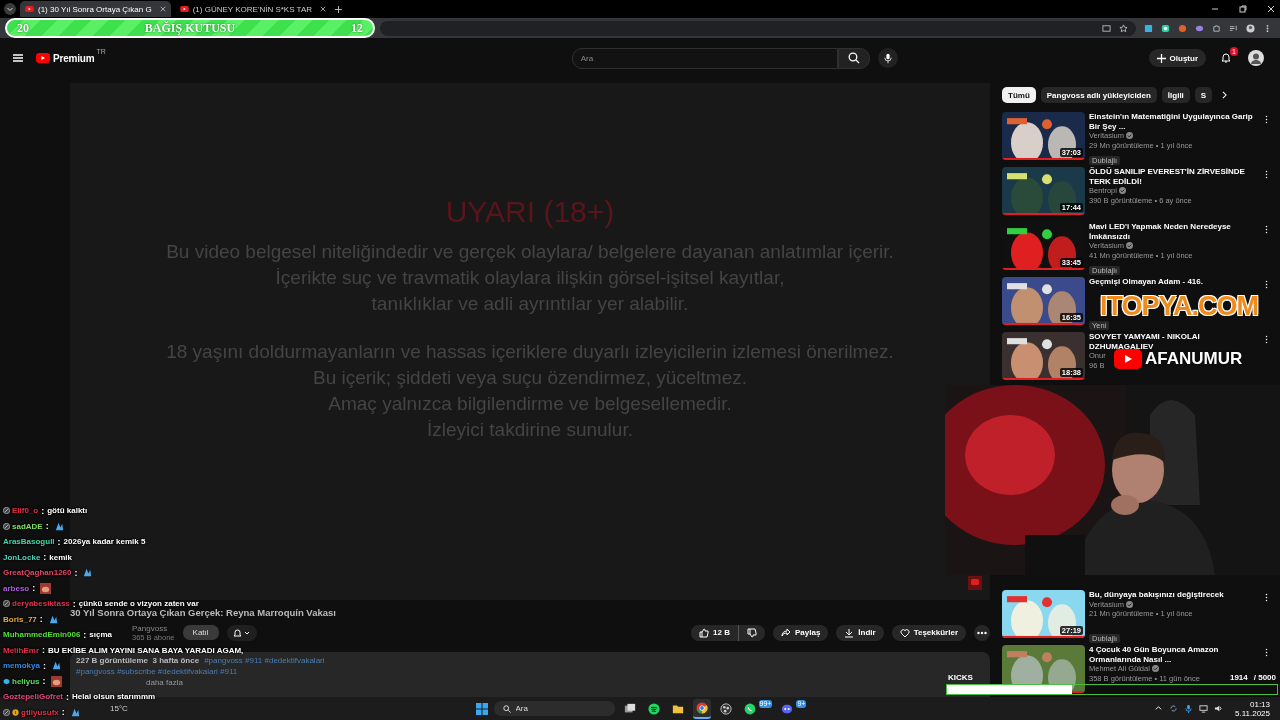 This screenshot has width=1280, height=720. I want to click on chat-username: Elif0_o, so click(25, 511).